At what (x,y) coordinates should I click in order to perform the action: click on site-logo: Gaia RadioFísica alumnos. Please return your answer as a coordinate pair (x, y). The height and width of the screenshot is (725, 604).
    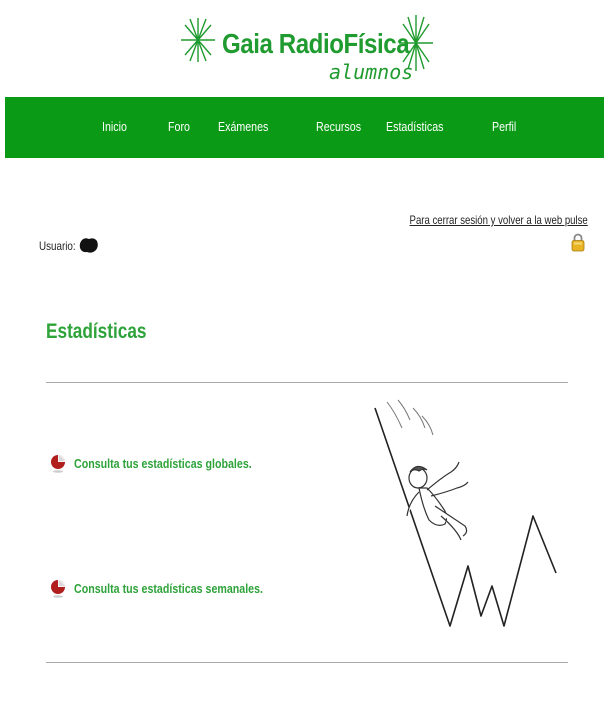
    Looking at the image, I should click on (302, 48).